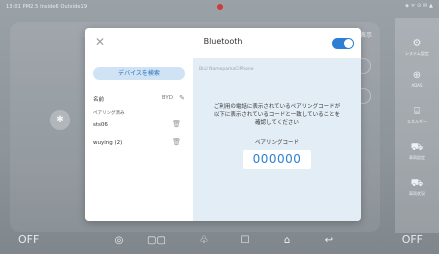 The image size is (439, 254). What do you see at coordinates (417, 111) in the screenshot?
I see `energy-icon: ⌸` at bounding box center [417, 111].